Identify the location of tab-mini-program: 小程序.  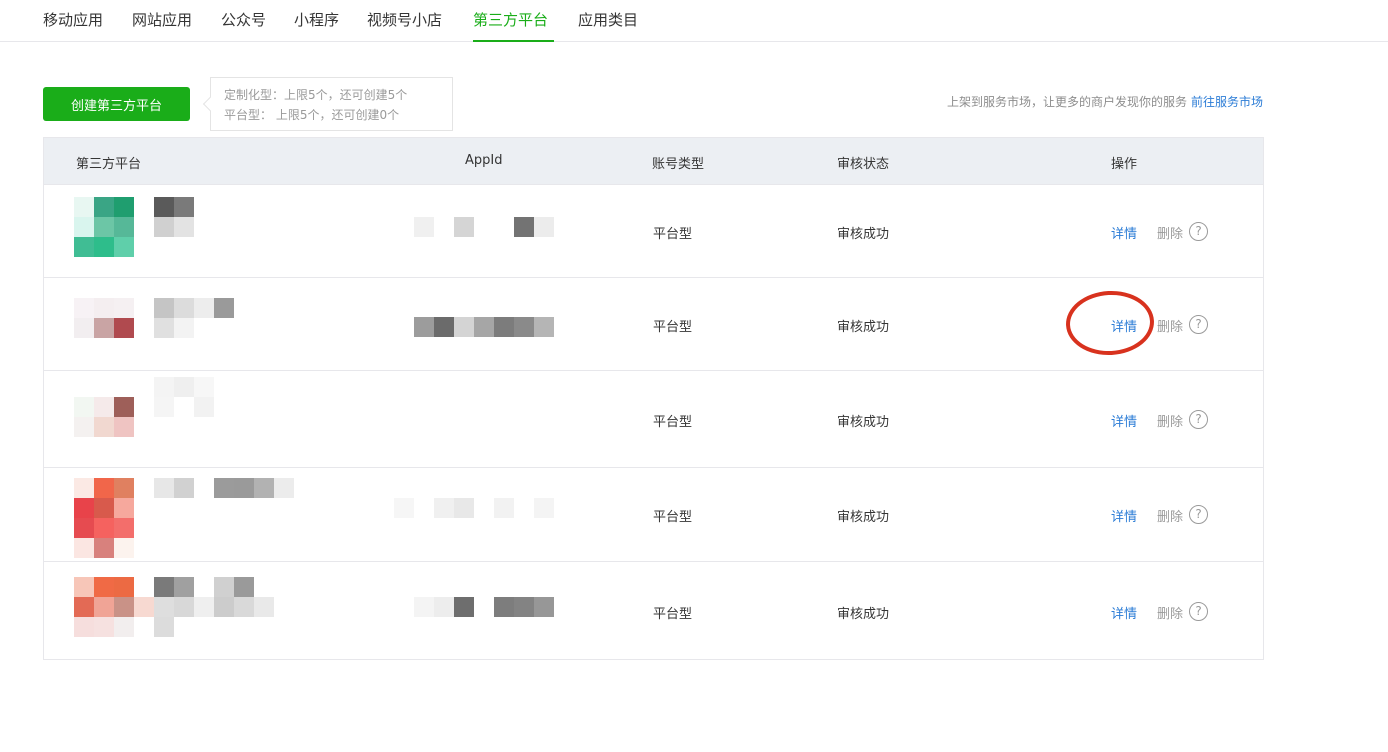
(316, 19).